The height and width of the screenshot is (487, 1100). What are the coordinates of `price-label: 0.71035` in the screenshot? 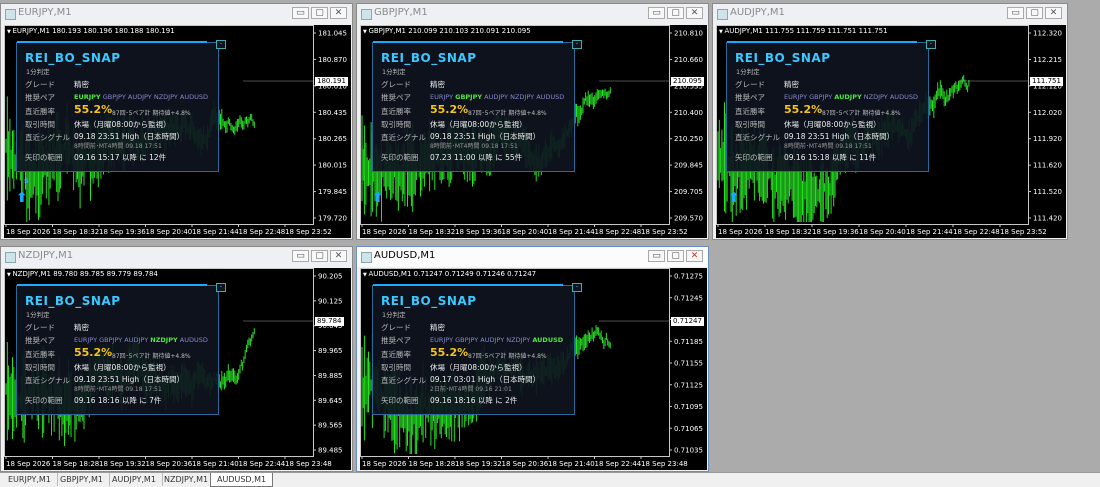 It's located at (688, 451).